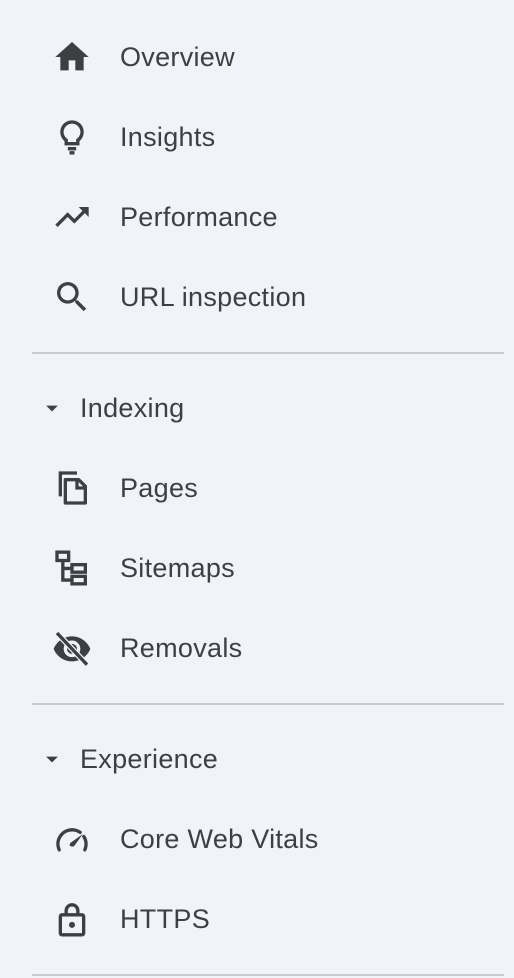 This screenshot has width=514, height=978. What do you see at coordinates (257, 408) in the screenshot?
I see `section-header-indexing: Indexing` at bounding box center [257, 408].